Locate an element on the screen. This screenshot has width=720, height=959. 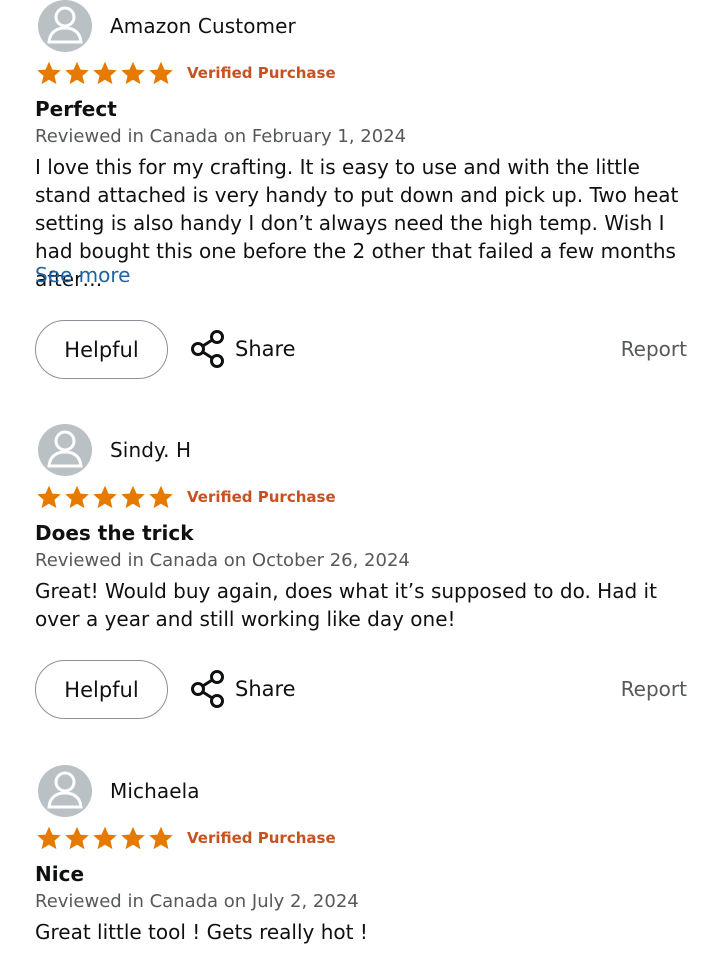
reviewer-row: Michaela is located at coordinates (119, 791).